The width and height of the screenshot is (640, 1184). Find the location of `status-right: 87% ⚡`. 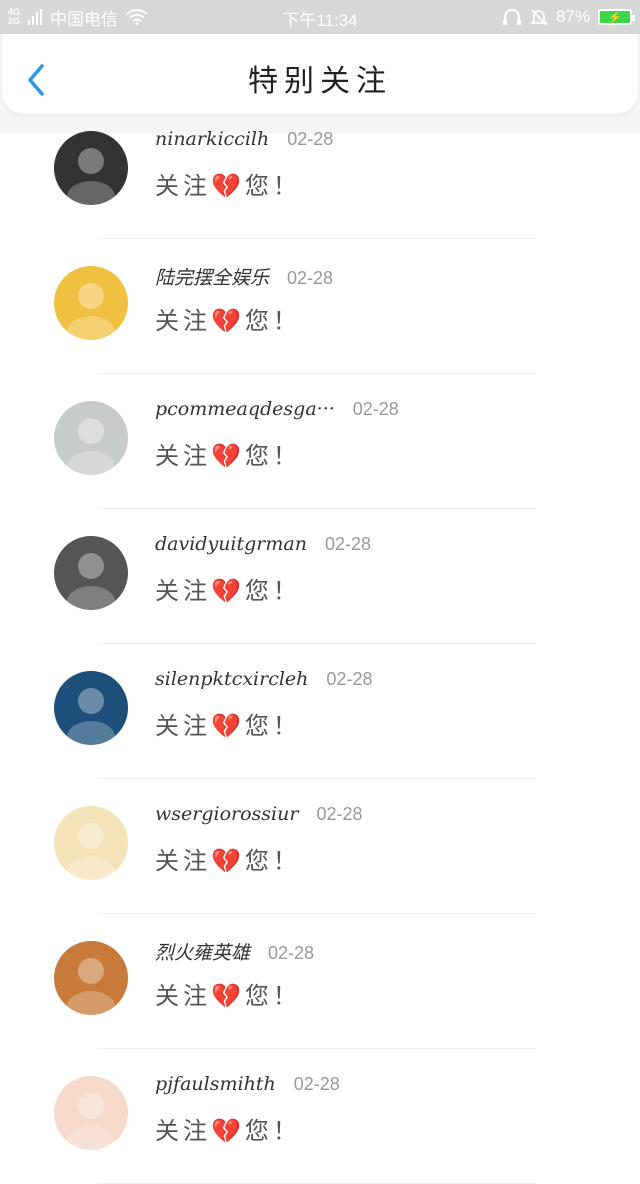

status-right: 87% ⚡ is located at coordinates (568, 17).